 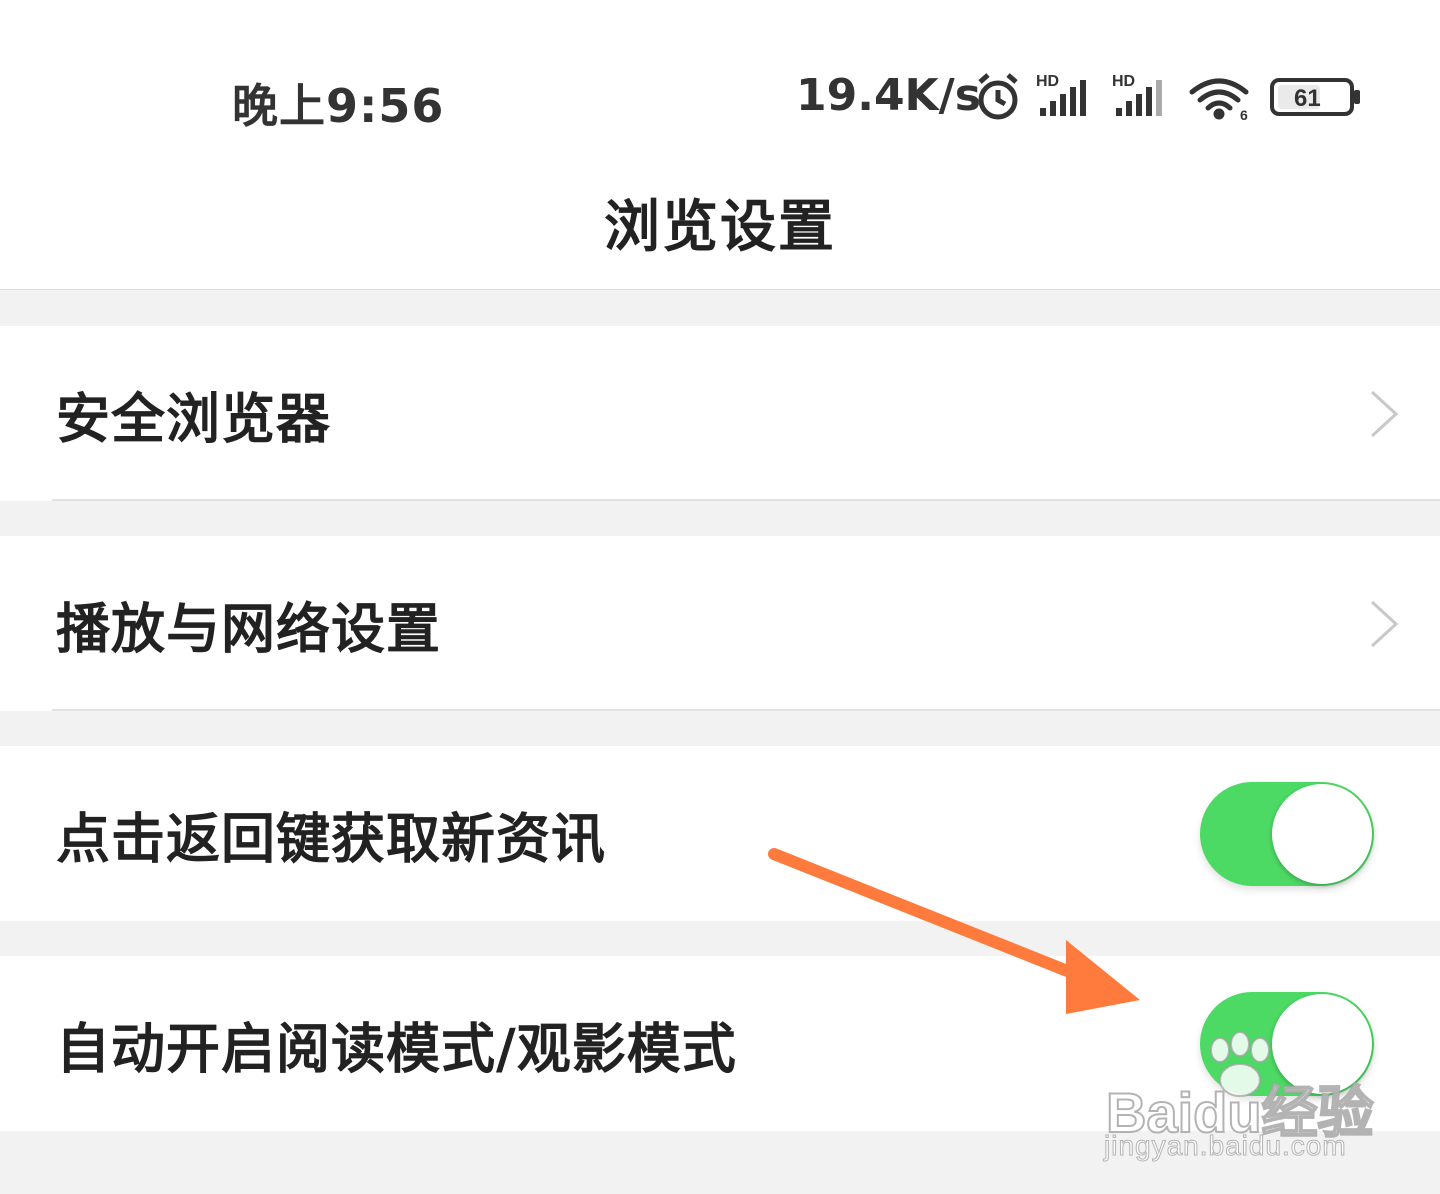 What do you see at coordinates (720, 833) in the screenshot?
I see `settings-item-back-refresh: 点击返回键获取新资讯` at bounding box center [720, 833].